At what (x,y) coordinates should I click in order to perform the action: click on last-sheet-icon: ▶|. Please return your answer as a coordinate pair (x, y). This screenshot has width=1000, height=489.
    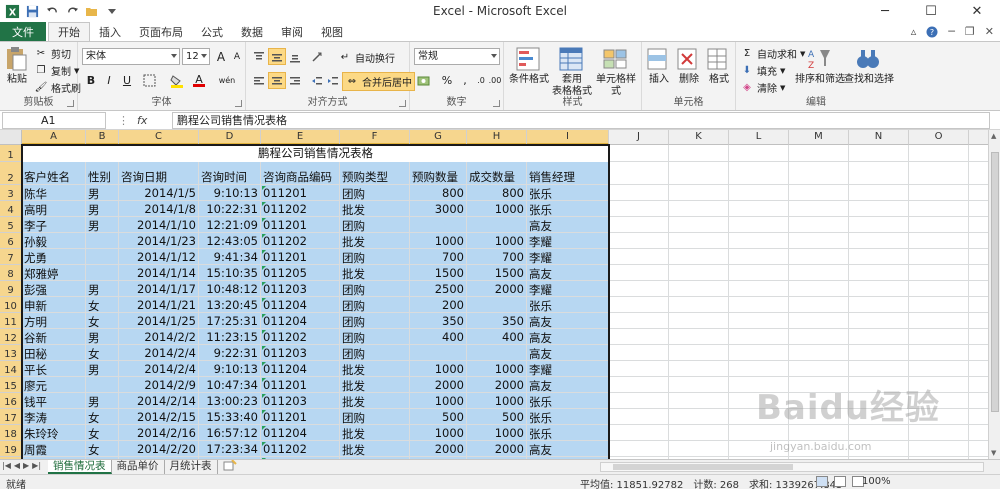
    Looking at the image, I should click on (36, 465).